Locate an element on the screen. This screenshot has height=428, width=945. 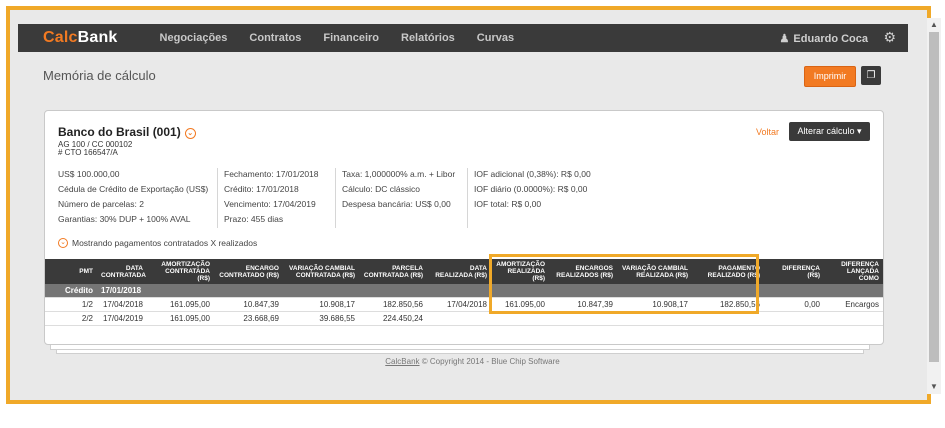
vertical-scrollbar: ▲ ▼ is located at coordinates (934, 206).